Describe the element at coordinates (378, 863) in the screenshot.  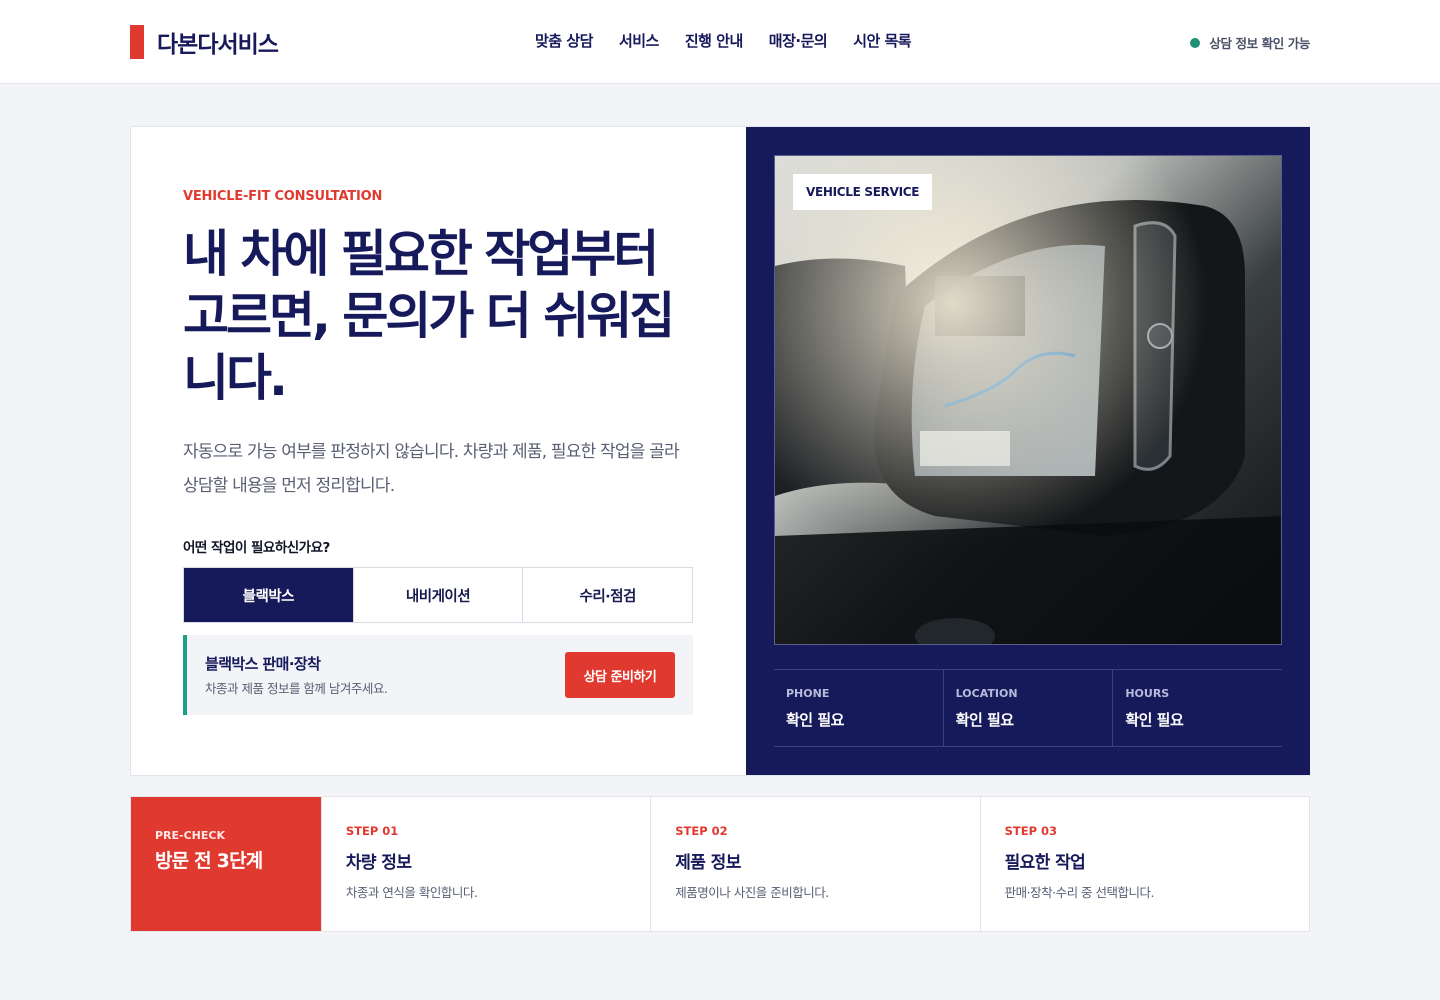
I see `step-title: 차량 정보` at that location.